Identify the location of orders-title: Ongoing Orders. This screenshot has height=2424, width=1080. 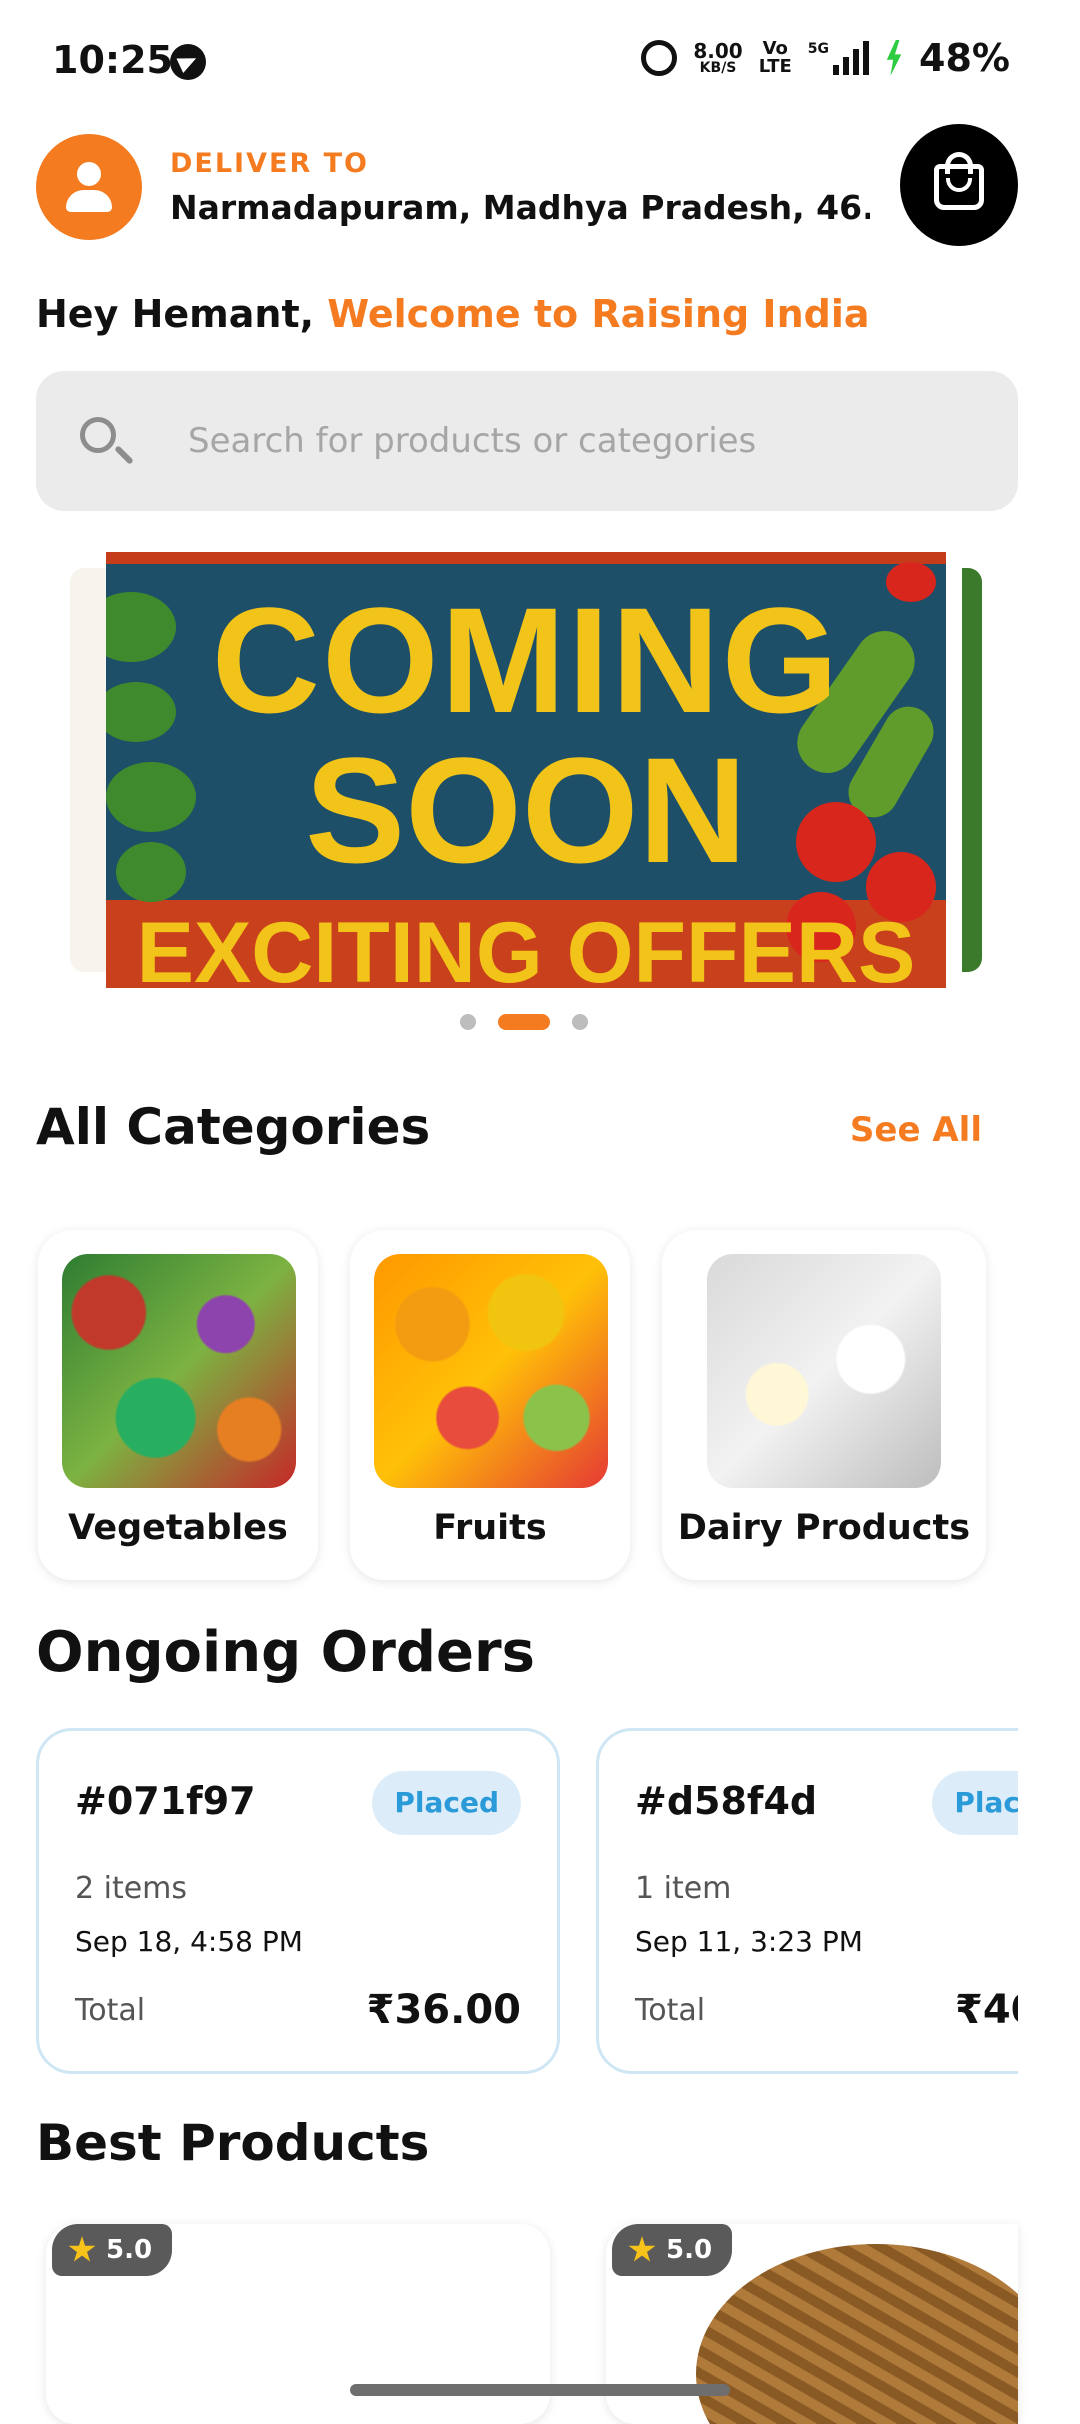
(285, 1652).